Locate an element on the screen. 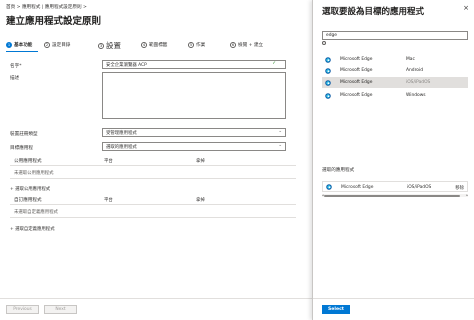  check-icon: ✓ is located at coordinates (274, 63).